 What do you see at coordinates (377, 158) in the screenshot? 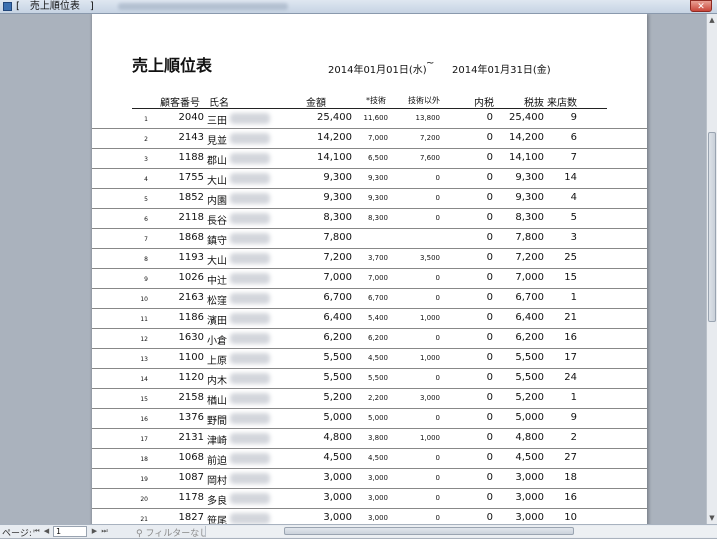
I see `tech-cell: 6,500` at bounding box center [377, 158].